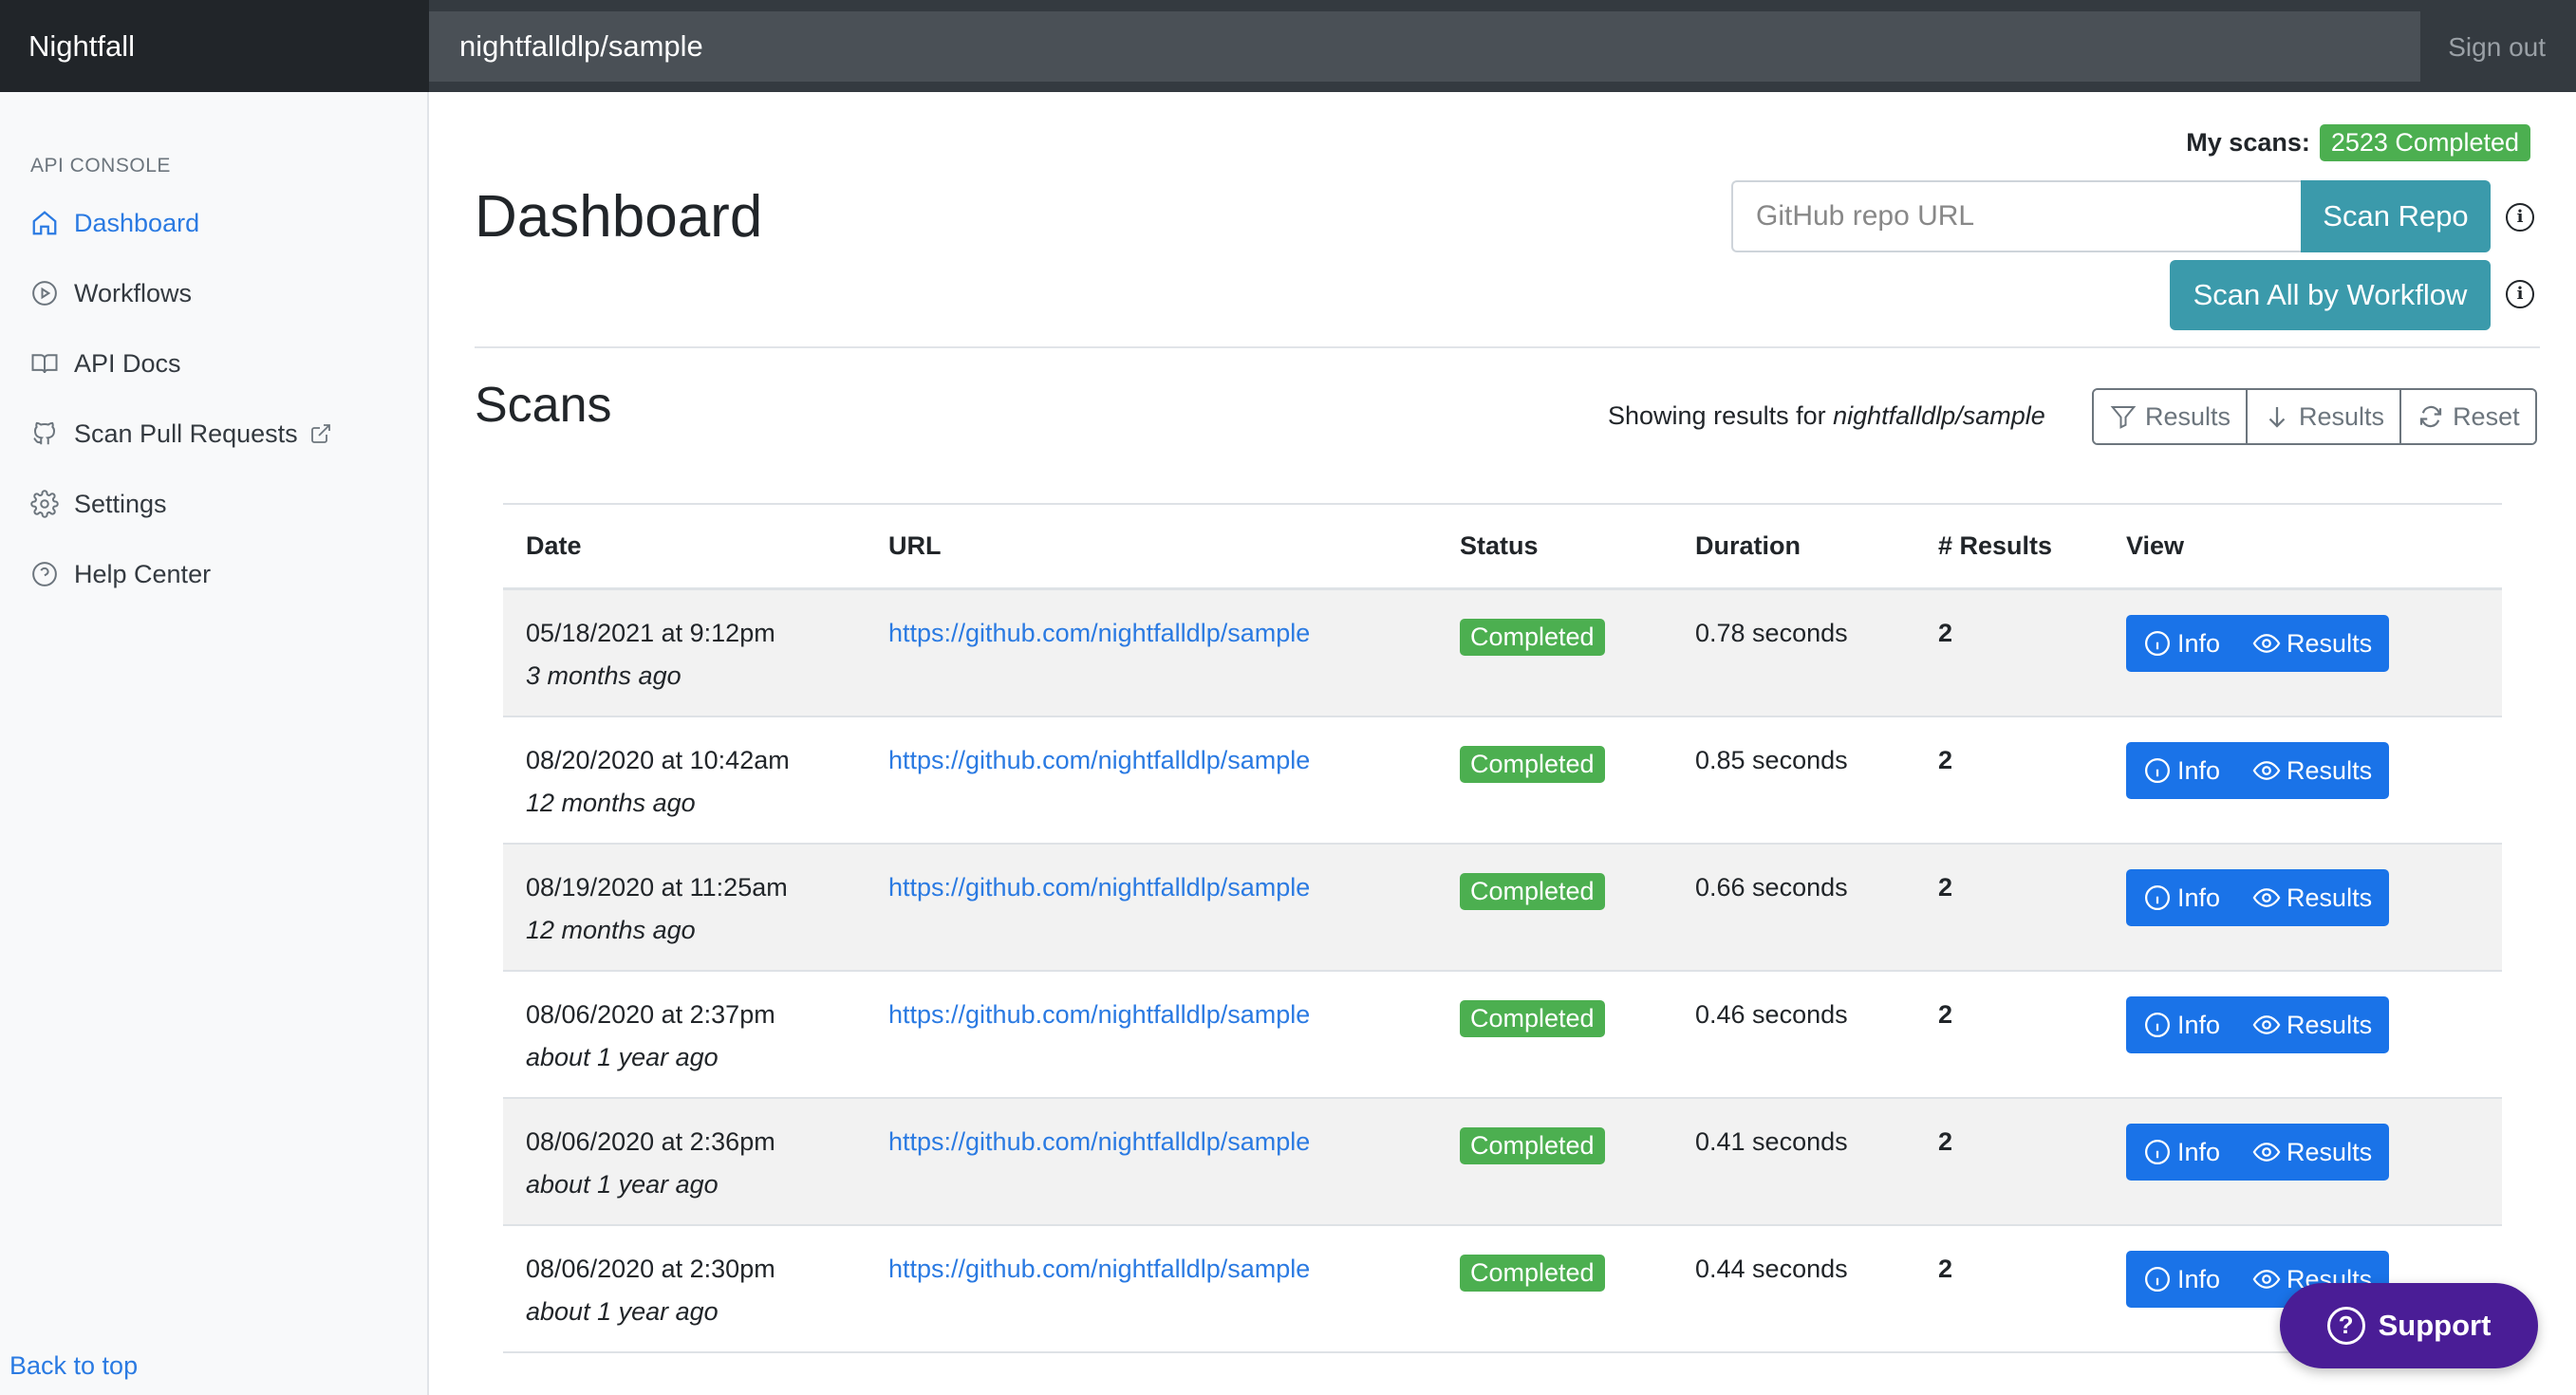  What do you see at coordinates (114, 223) in the screenshot?
I see `sidebar-item-dashboard: Dashboard` at bounding box center [114, 223].